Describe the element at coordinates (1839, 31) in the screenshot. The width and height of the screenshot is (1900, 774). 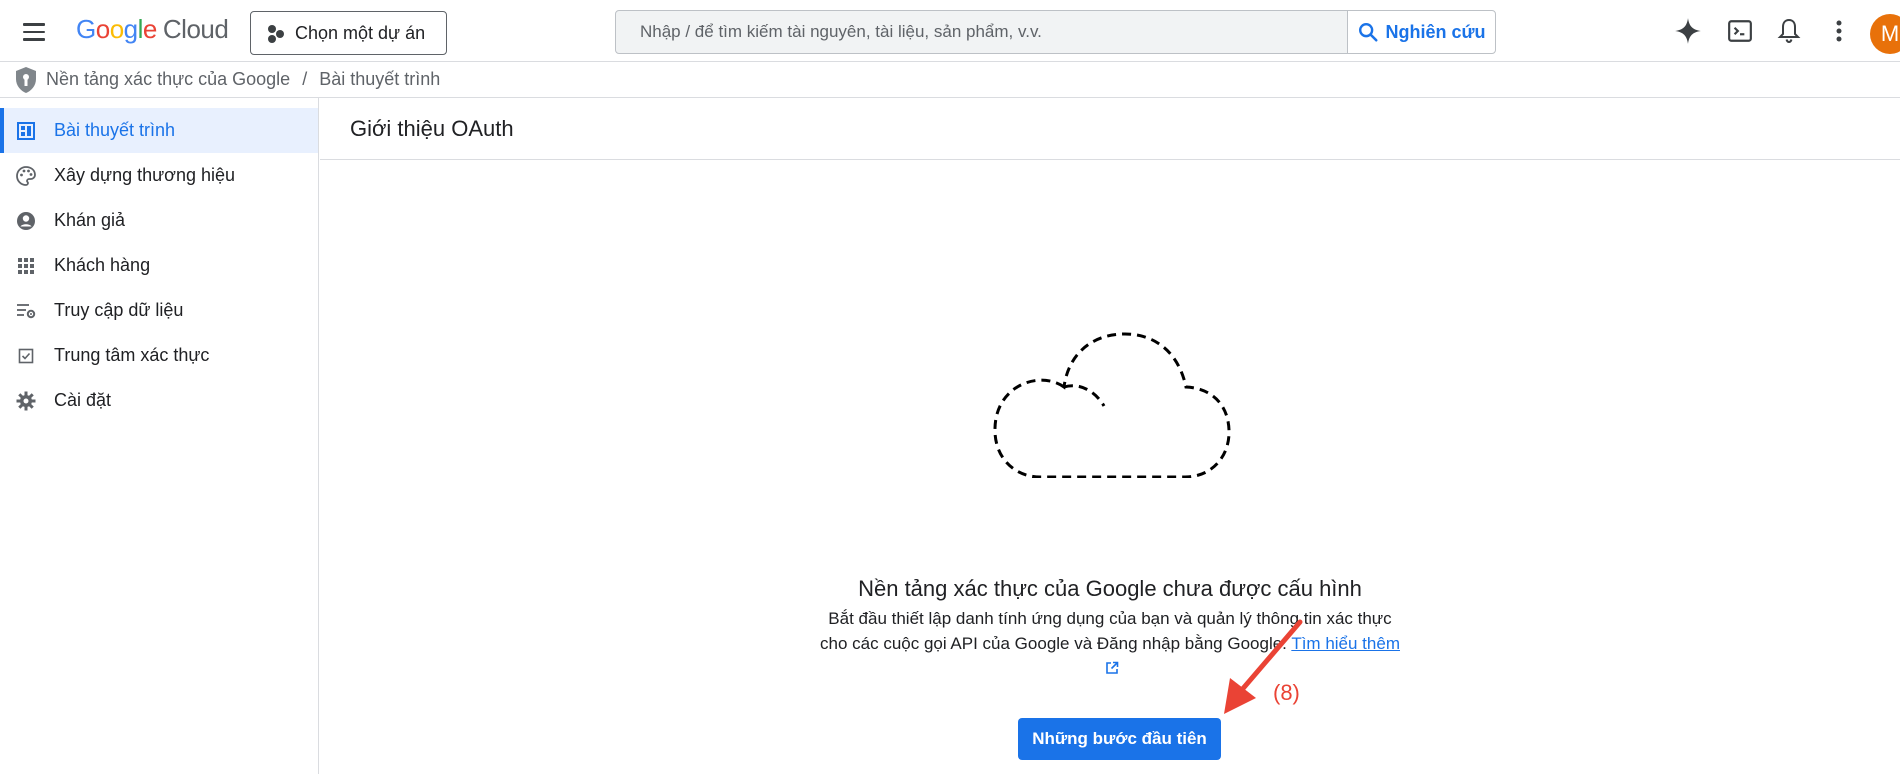
I see `more-options-icon` at that location.